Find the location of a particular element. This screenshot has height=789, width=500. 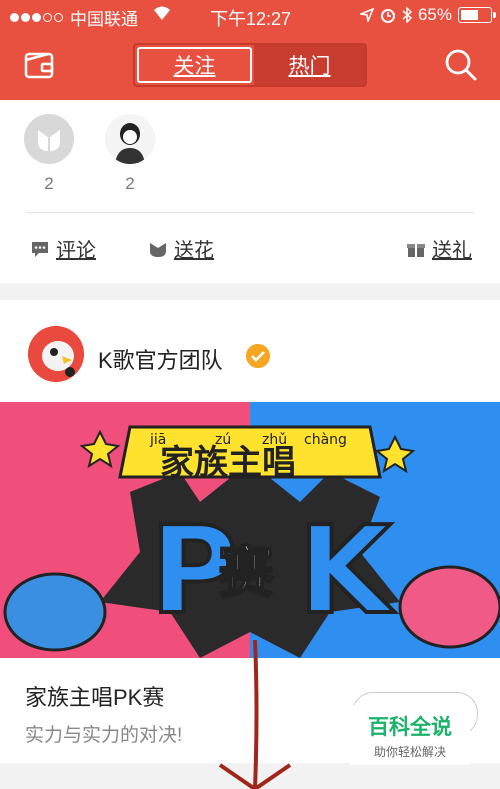

annotation-arrow is located at coordinates (255, 714).